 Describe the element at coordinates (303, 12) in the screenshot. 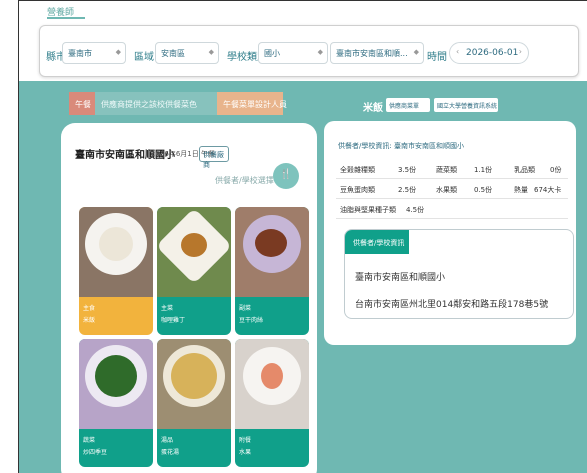

I see `top-strip: 營養師` at that location.